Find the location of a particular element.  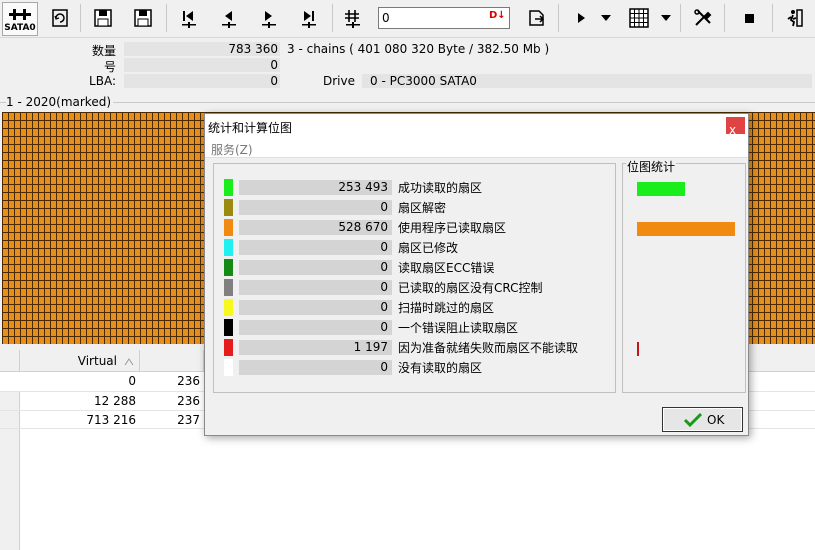

stop-button is located at coordinates (749, 18).